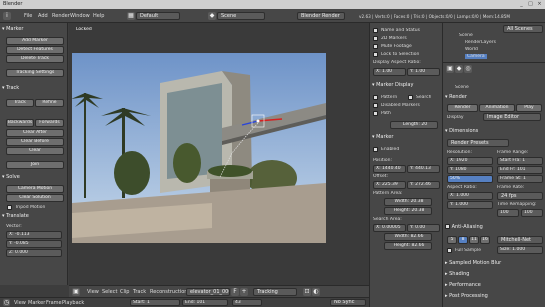 The height and width of the screenshot is (307, 545). I want to click on lock-icon: ⊡, so click(307, 292).